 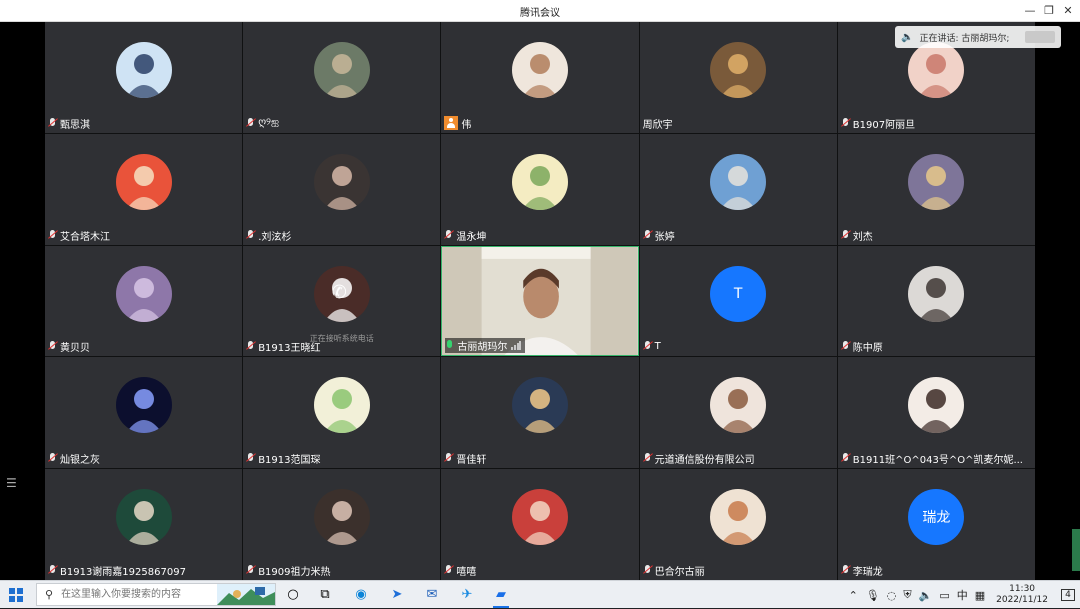 What do you see at coordinates (936, 301) in the screenshot?
I see `participant-tile: 陈中原` at bounding box center [936, 301].